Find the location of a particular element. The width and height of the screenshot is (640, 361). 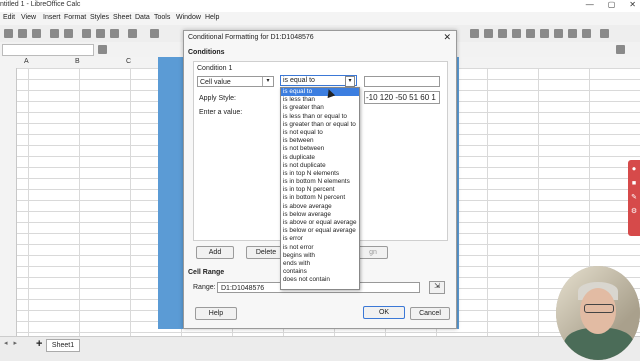

pivot-table-icon is located at coordinates (488, 33).